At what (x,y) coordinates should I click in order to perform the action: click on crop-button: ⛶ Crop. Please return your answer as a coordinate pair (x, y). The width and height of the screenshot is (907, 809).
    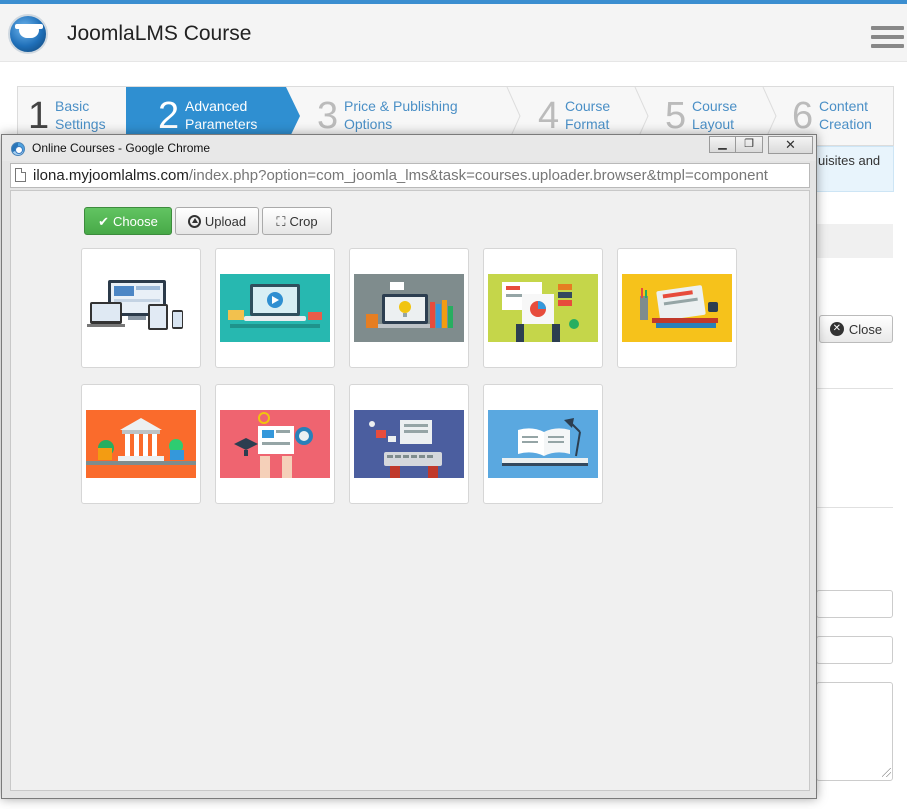
    Looking at the image, I should click on (297, 221).